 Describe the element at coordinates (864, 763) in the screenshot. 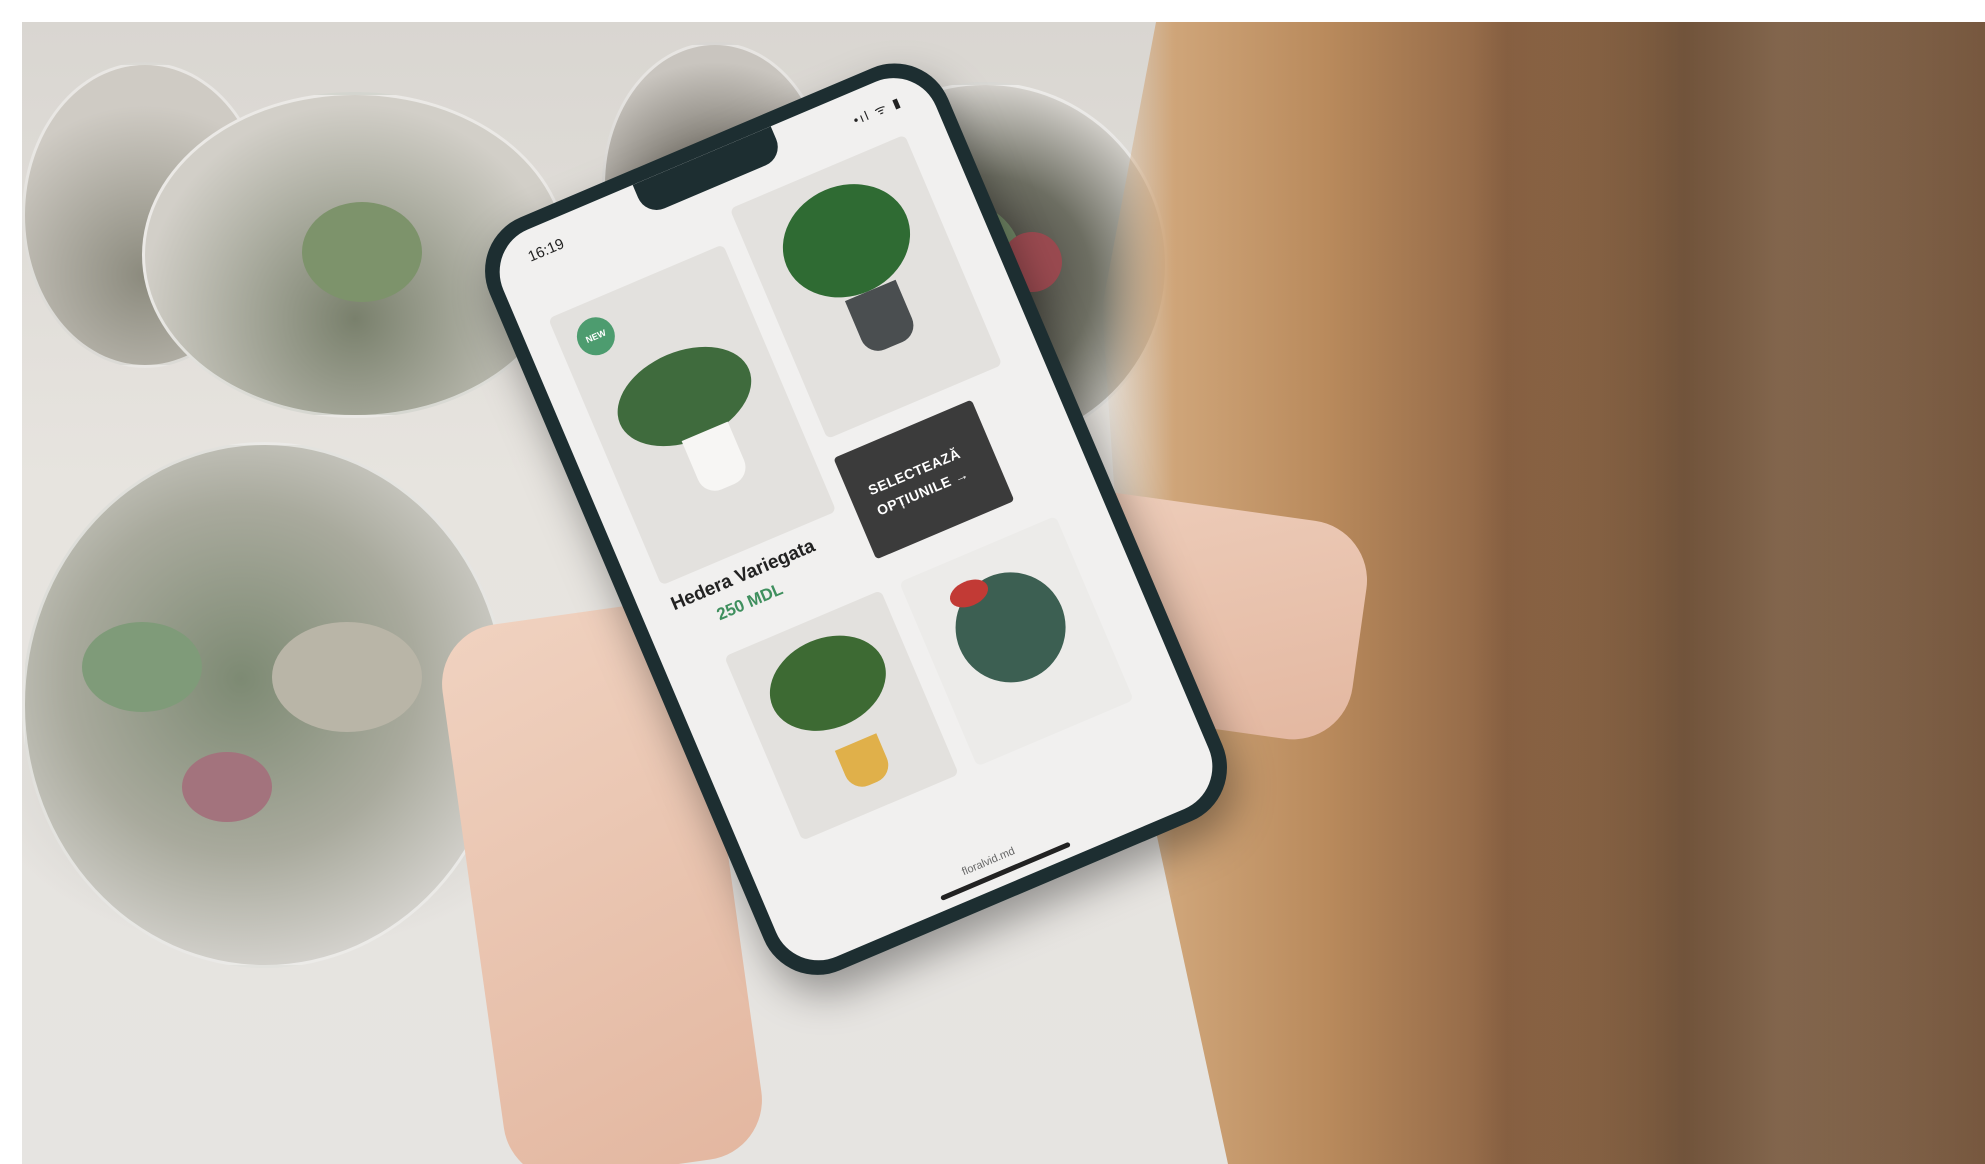

I see `plant-pot` at that location.